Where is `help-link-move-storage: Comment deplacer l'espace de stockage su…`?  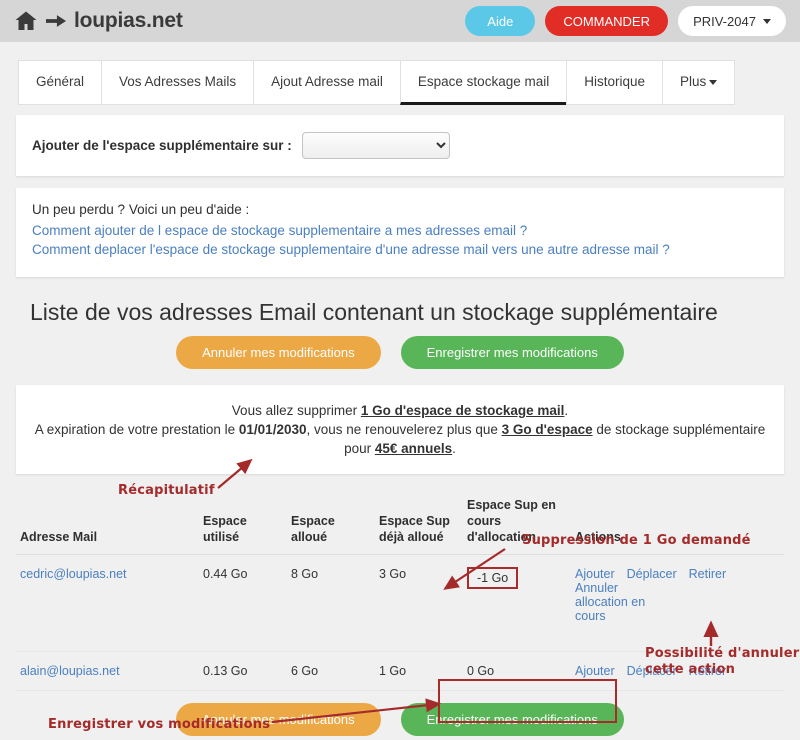
help-link-move-storage: Comment deplacer l'espace de stockage su… is located at coordinates (400, 249).